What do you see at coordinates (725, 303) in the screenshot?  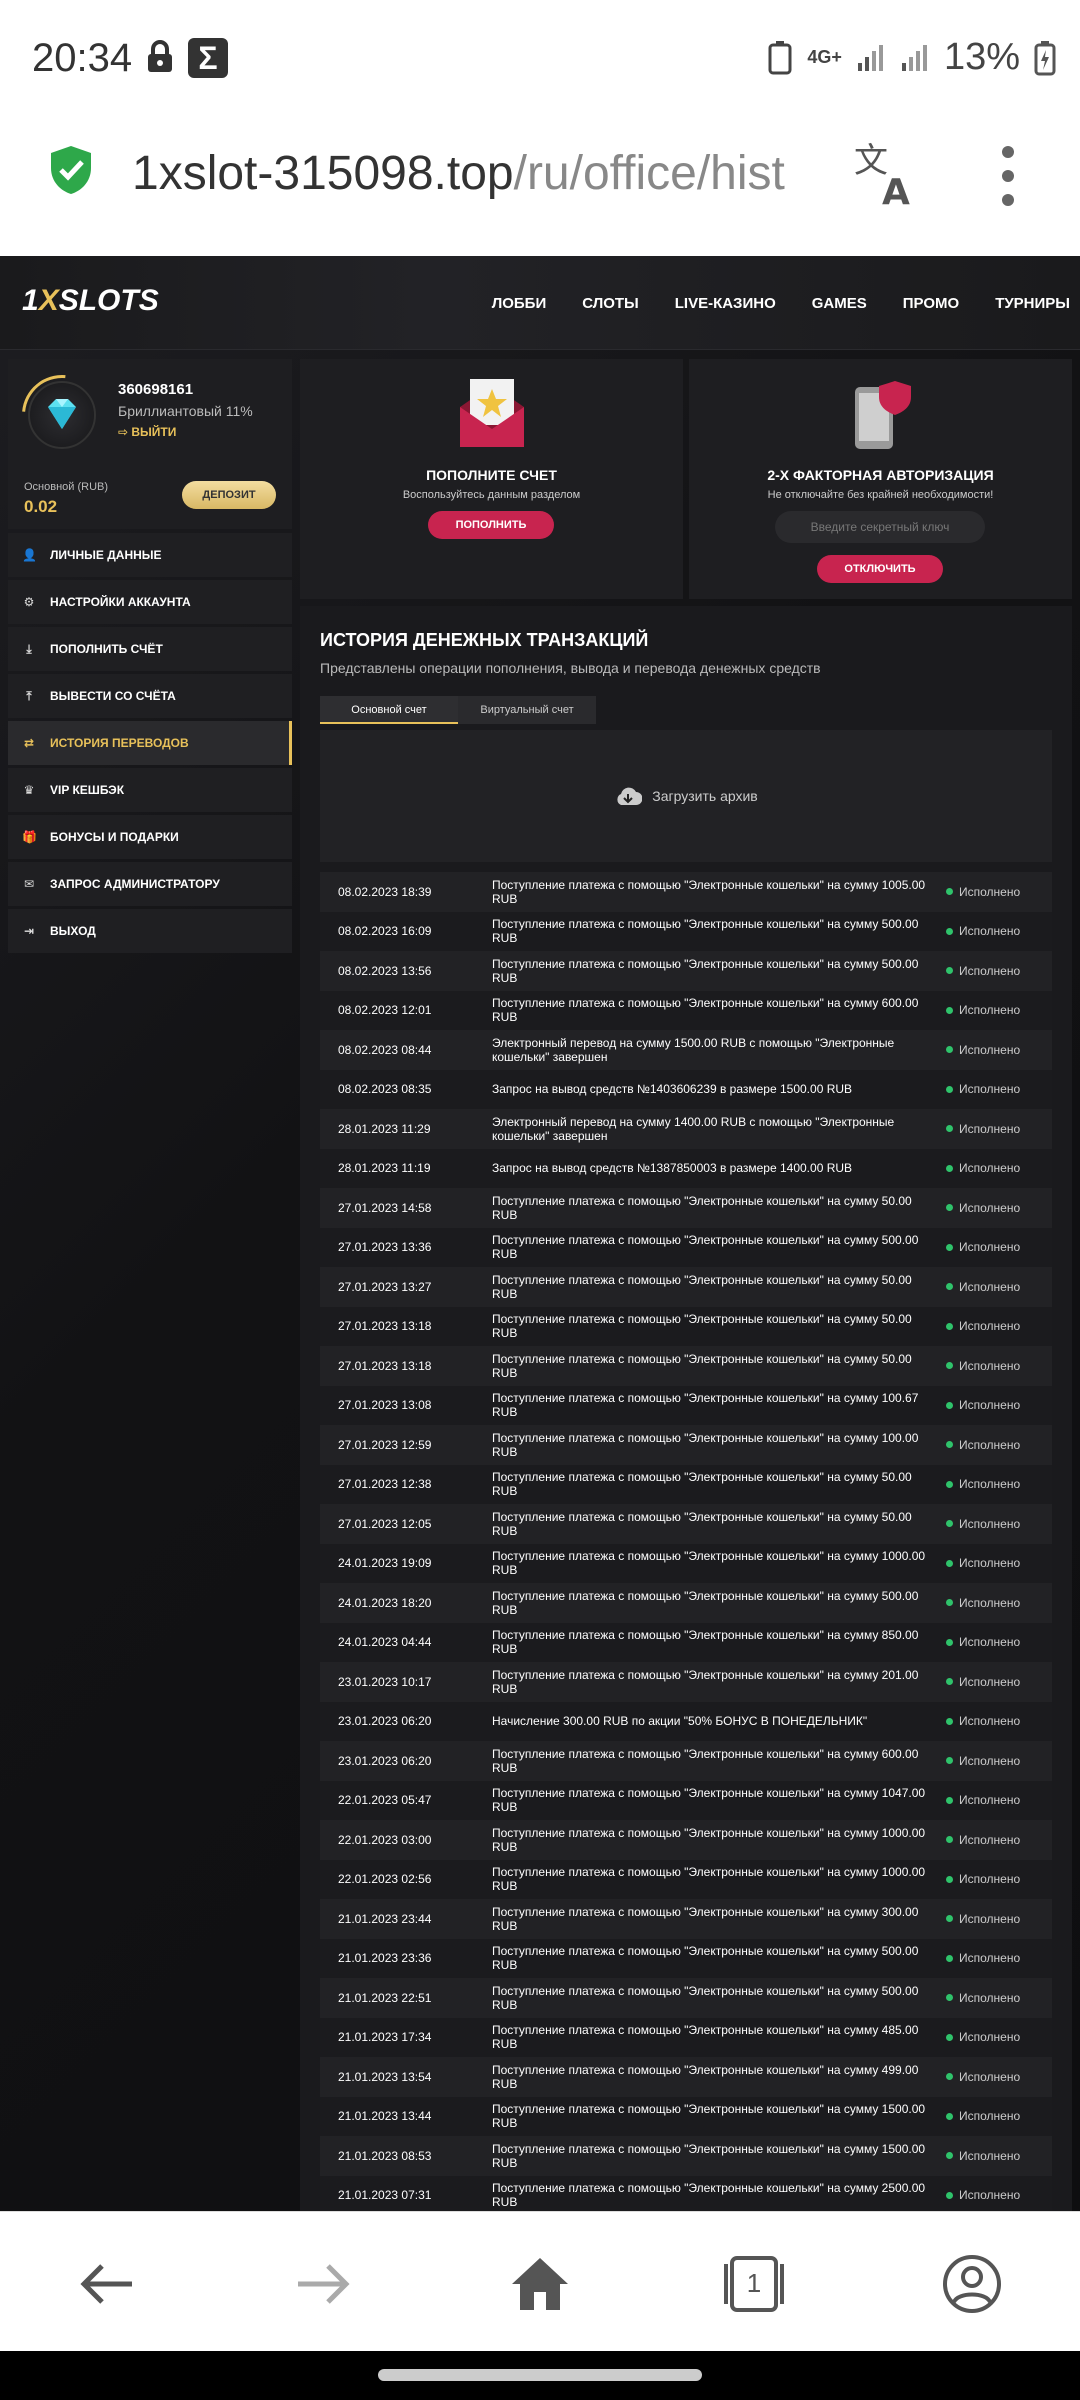 I see `nav-live-casino: LIVE-КАЗИНО` at bounding box center [725, 303].